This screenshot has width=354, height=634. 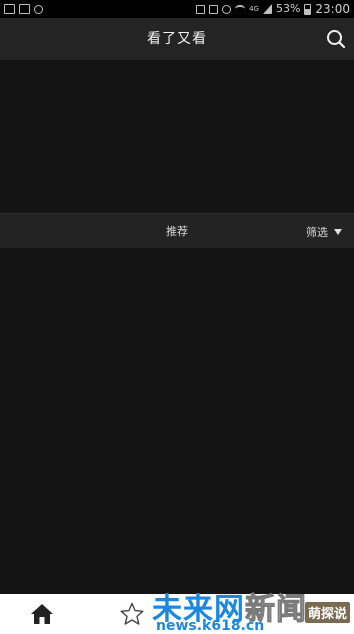 I want to click on page-title: 看了又看, so click(x=177, y=39).